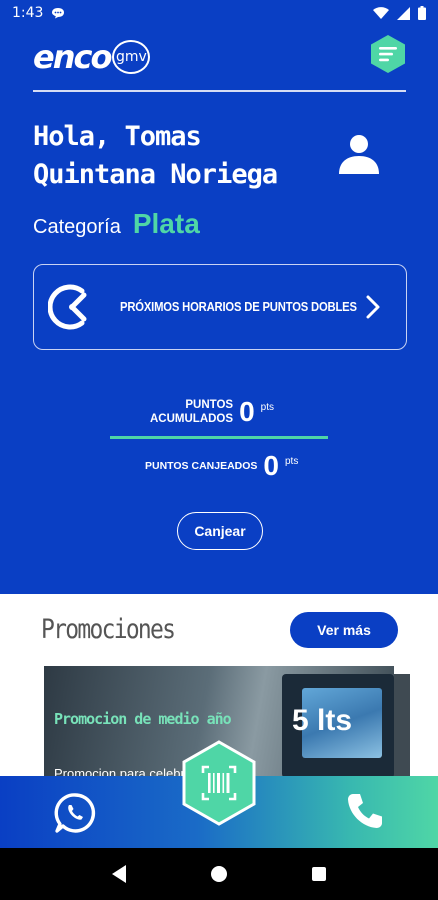 Image resolution: width=438 pixels, height=900 pixels. Describe the element at coordinates (219, 13) in the screenshot. I see `status-bar: 1:43` at that location.